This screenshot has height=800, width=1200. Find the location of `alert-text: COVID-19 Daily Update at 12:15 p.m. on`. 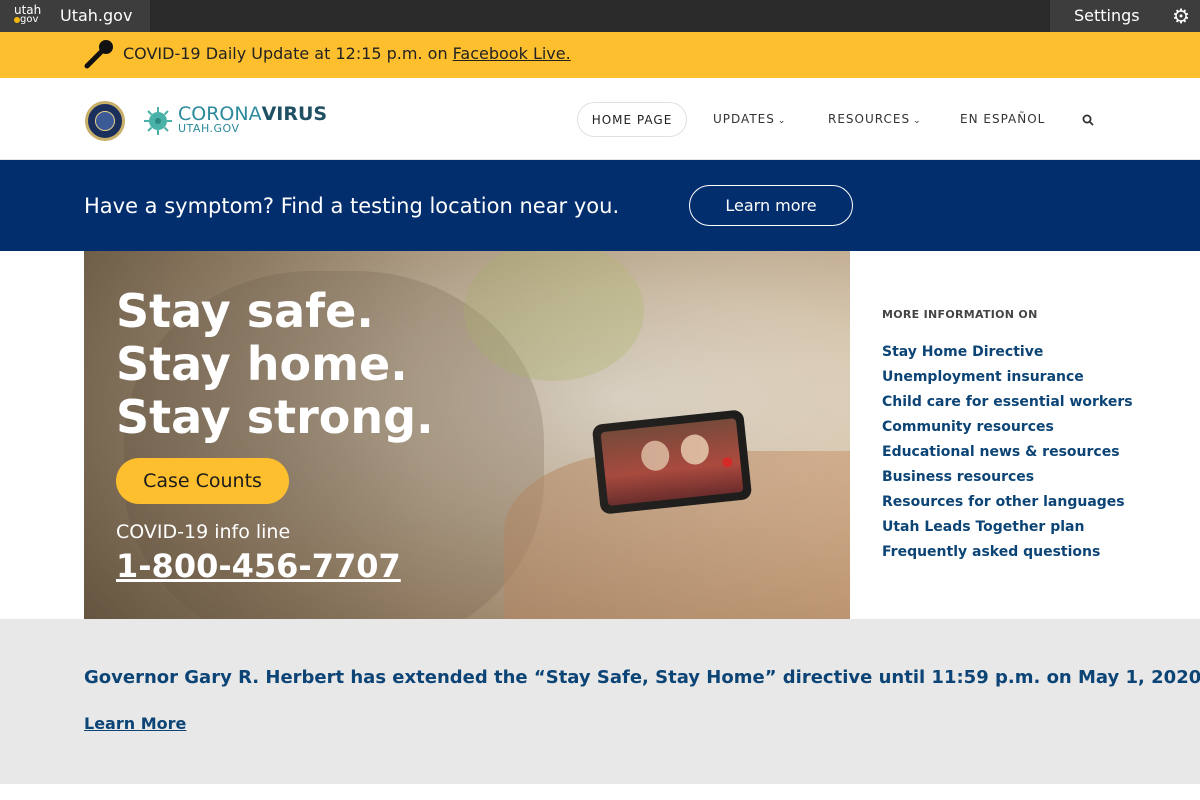

alert-text: COVID-19 Daily Update at 12:15 p.m. on is located at coordinates (288, 53).